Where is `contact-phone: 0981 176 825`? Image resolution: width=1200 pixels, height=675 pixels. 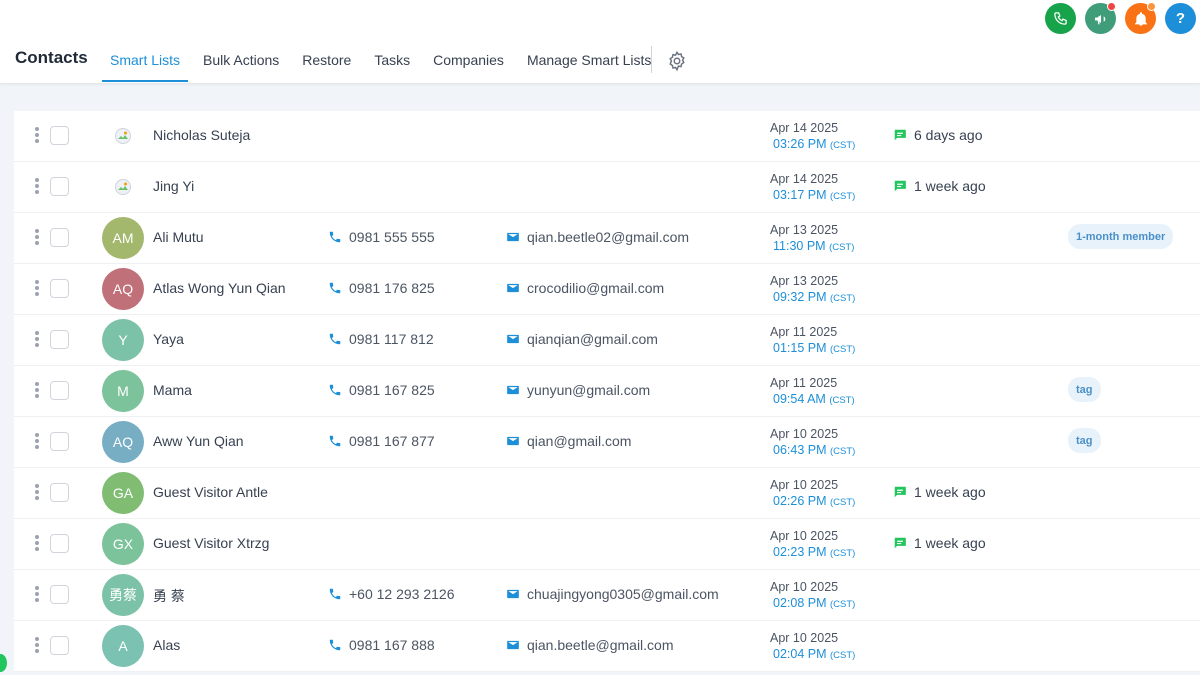
contact-phone: 0981 176 825 is located at coordinates (381, 288).